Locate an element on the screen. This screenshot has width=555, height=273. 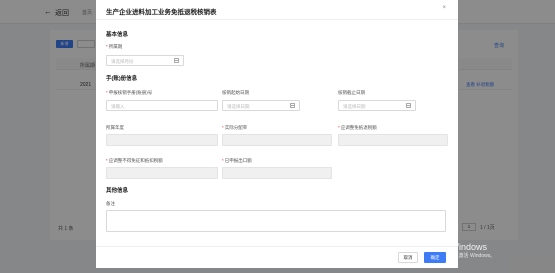
remark-textarea is located at coordinates (276, 221).